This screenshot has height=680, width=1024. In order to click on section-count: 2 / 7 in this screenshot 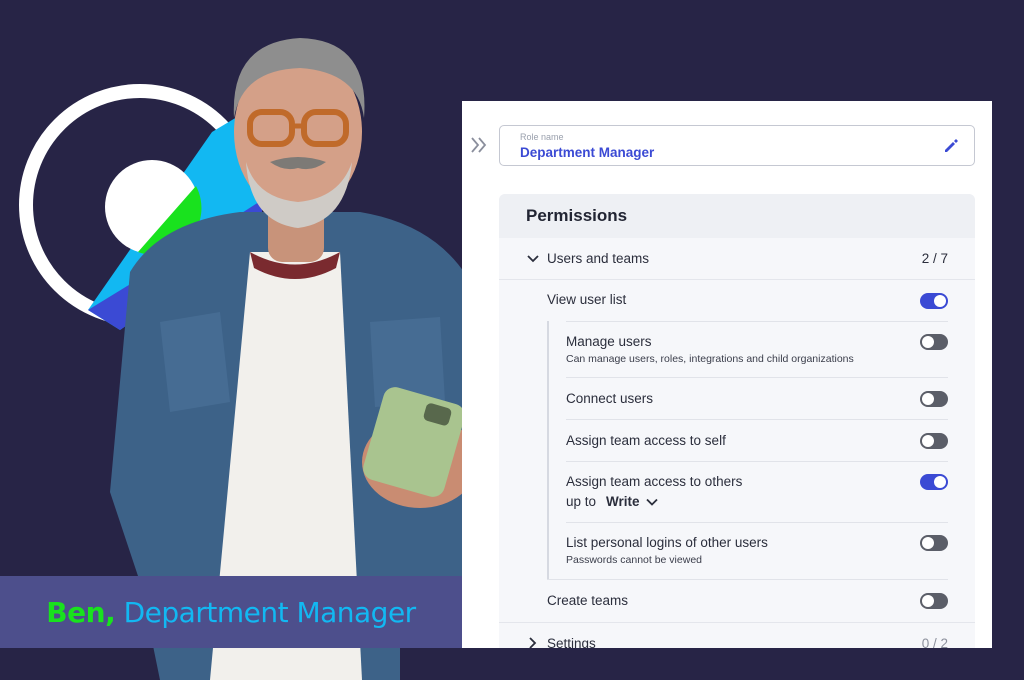, I will do `click(934, 258)`.